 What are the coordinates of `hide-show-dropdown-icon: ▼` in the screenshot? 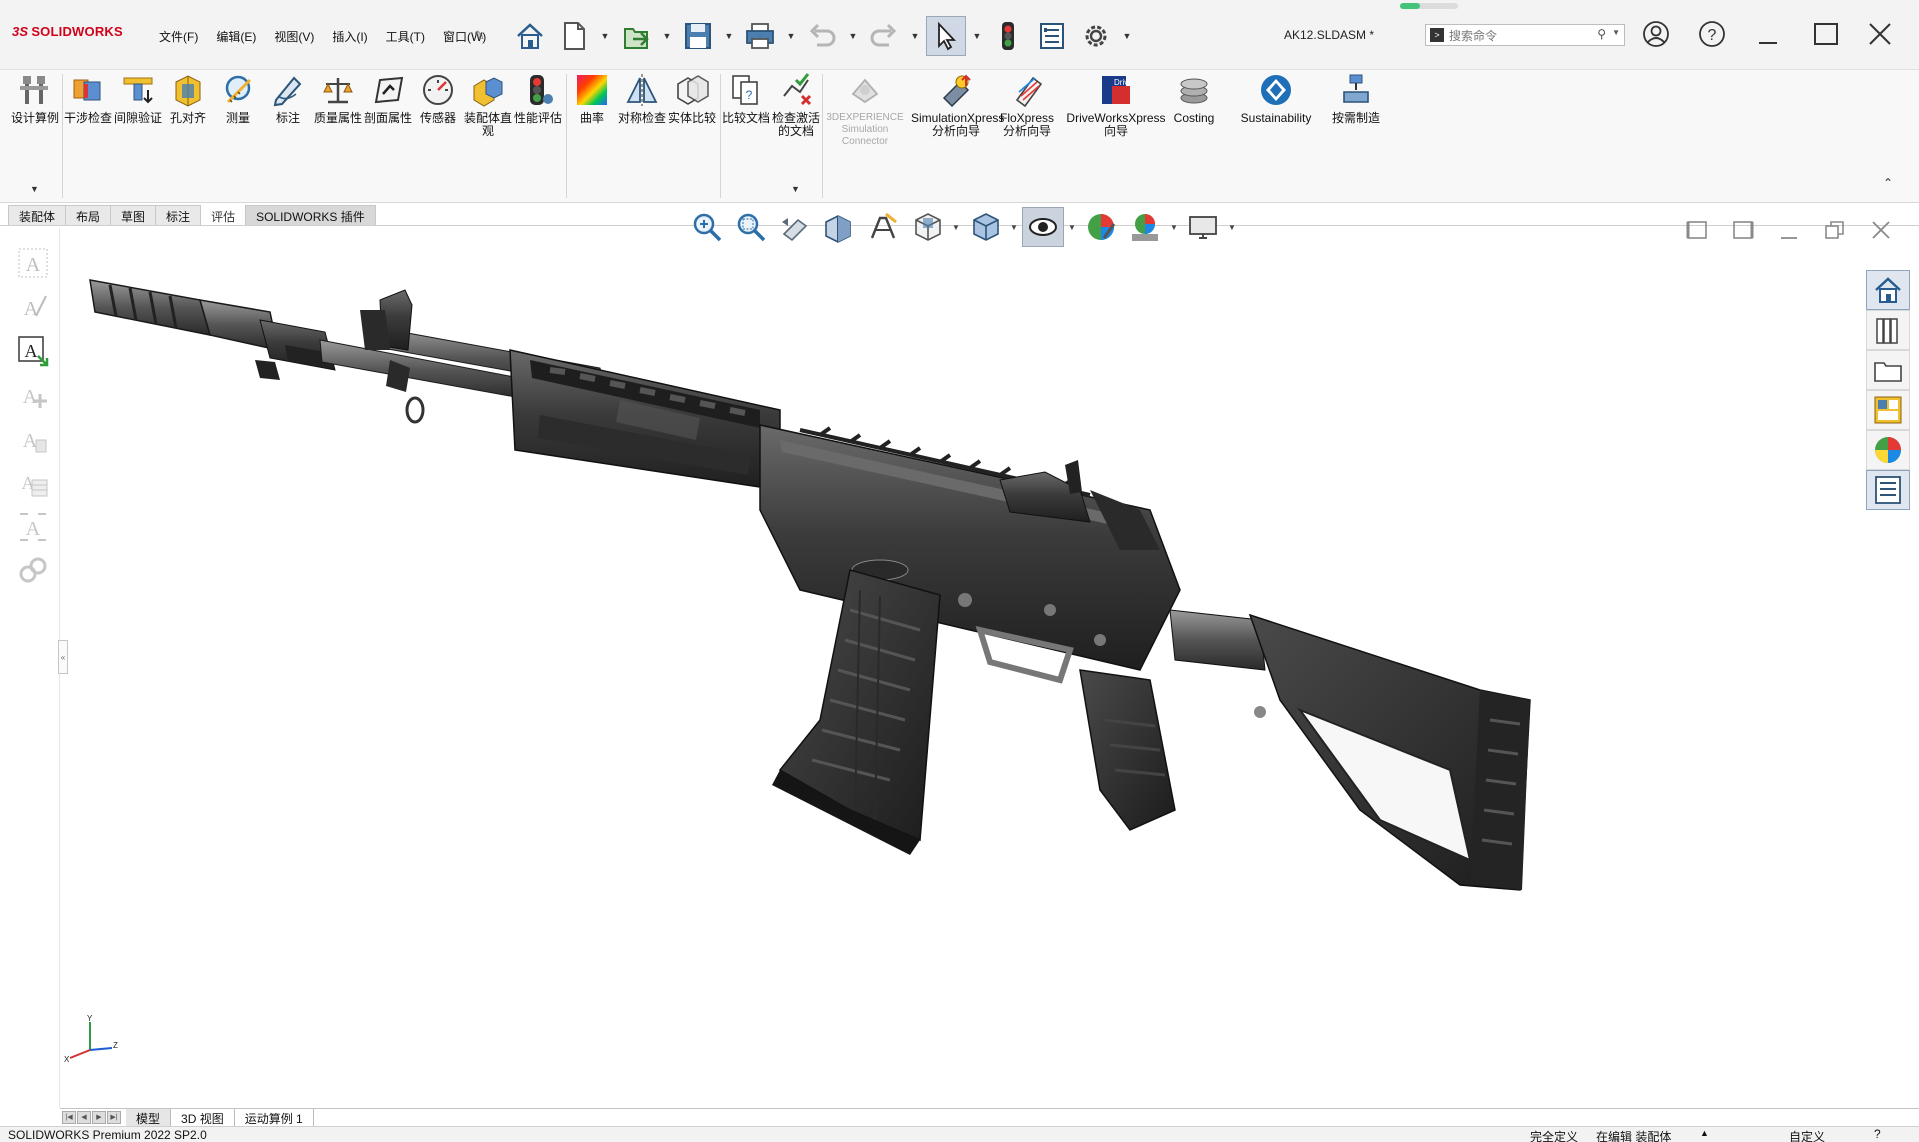 It's located at (1072, 227).